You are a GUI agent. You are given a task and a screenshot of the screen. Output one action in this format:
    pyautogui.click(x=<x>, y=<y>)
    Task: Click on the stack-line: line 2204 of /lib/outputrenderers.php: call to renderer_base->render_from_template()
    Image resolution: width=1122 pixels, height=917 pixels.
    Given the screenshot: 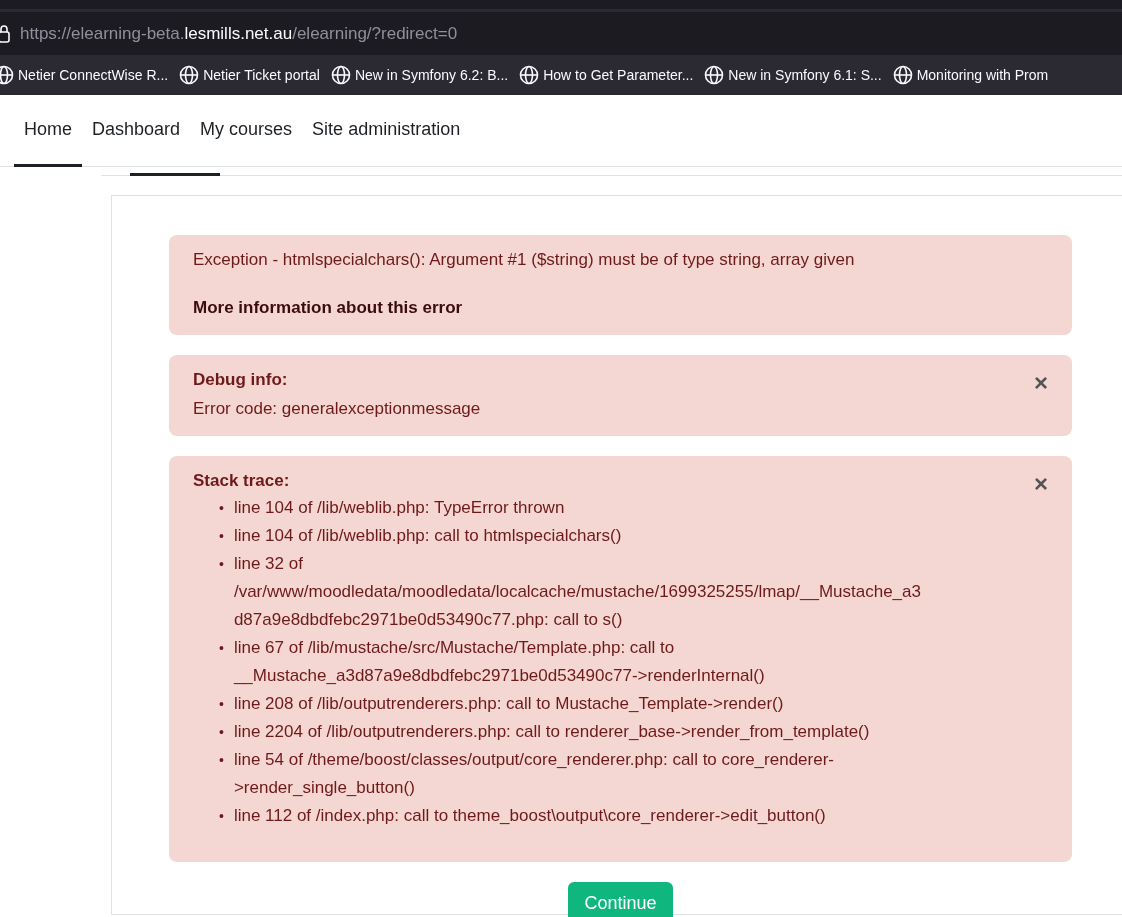 What is the action you would take?
    pyautogui.click(x=551, y=732)
    